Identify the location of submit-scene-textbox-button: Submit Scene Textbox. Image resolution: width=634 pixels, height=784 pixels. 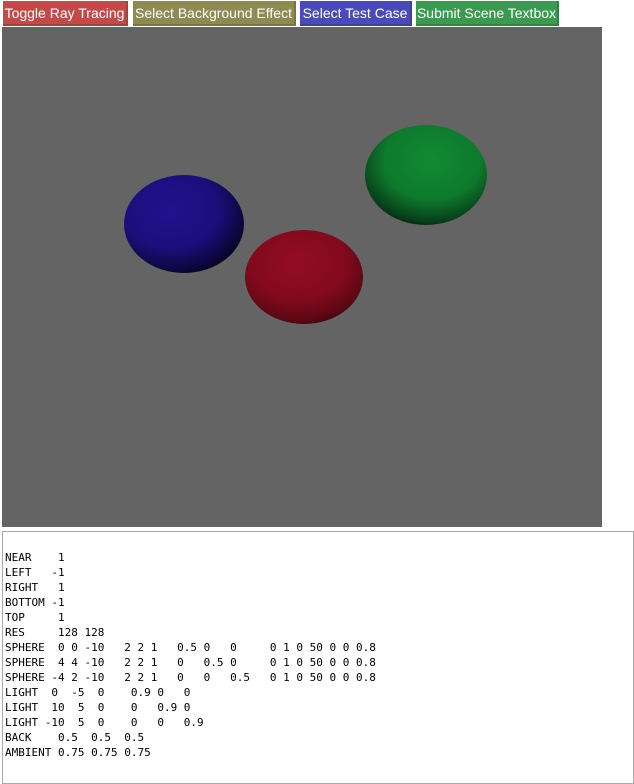
(487, 13).